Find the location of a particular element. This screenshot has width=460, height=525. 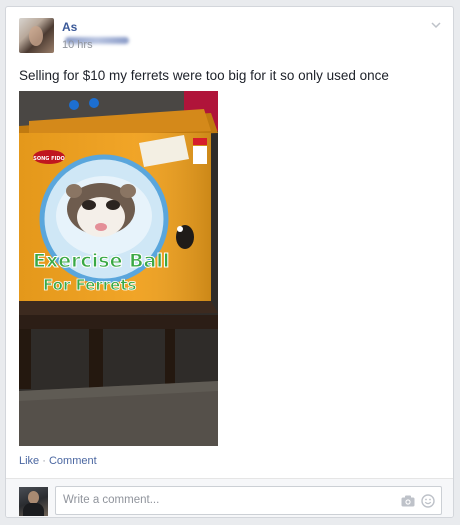

post-actions: Like · Comment is located at coordinates (58, 461).